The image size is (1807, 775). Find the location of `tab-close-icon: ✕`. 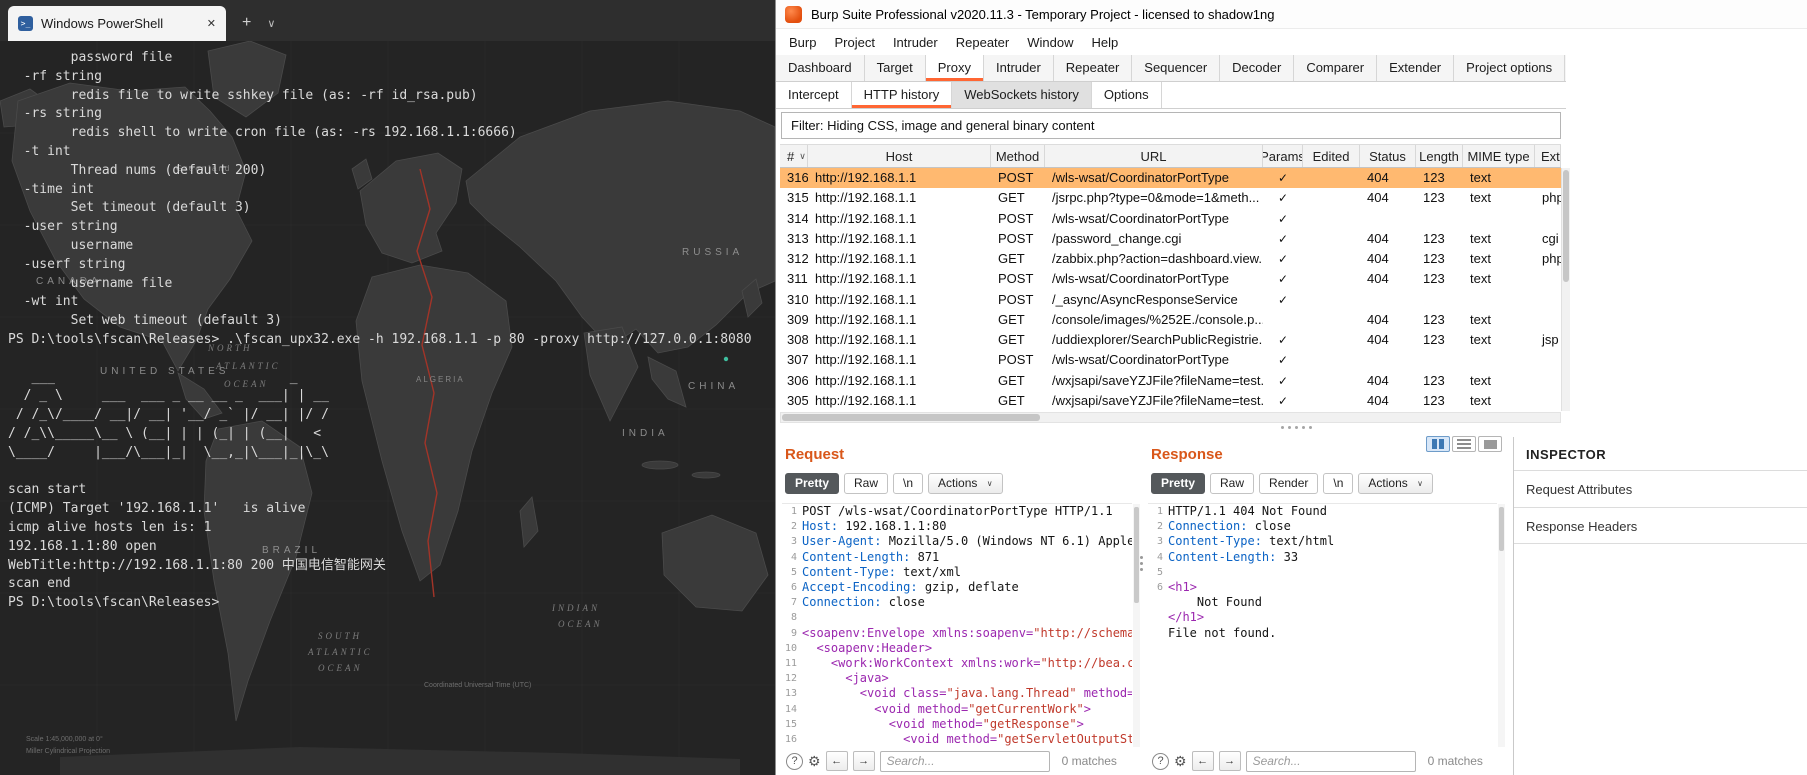

tab-close-icon: ✕ is located at coordinates (211, 23).